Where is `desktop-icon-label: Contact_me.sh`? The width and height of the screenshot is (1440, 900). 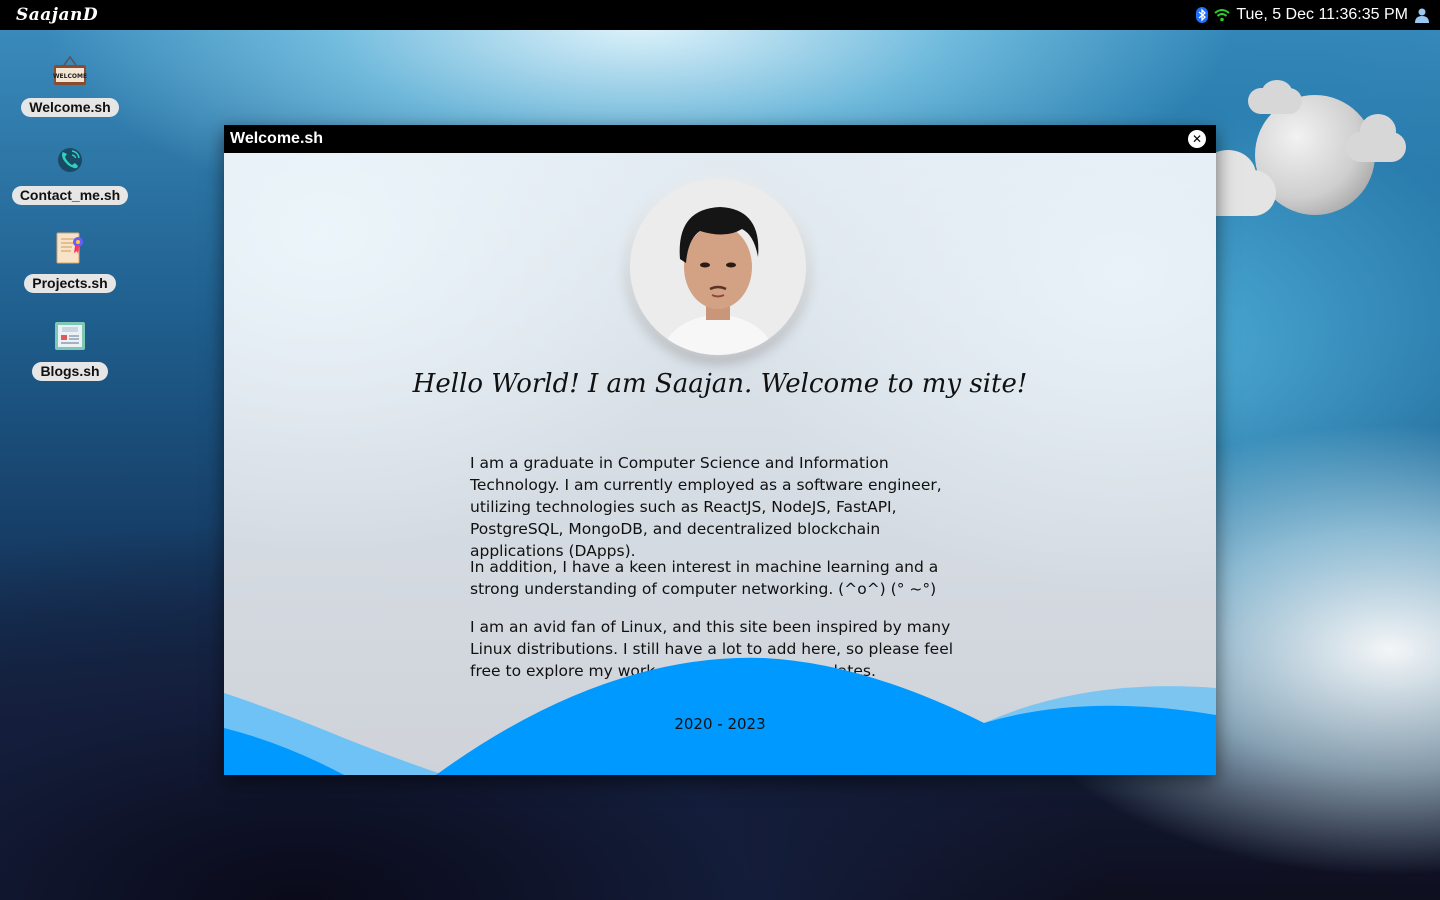
desktop-icon-label: Contact_me.sh is located at coordinates (70, 195).